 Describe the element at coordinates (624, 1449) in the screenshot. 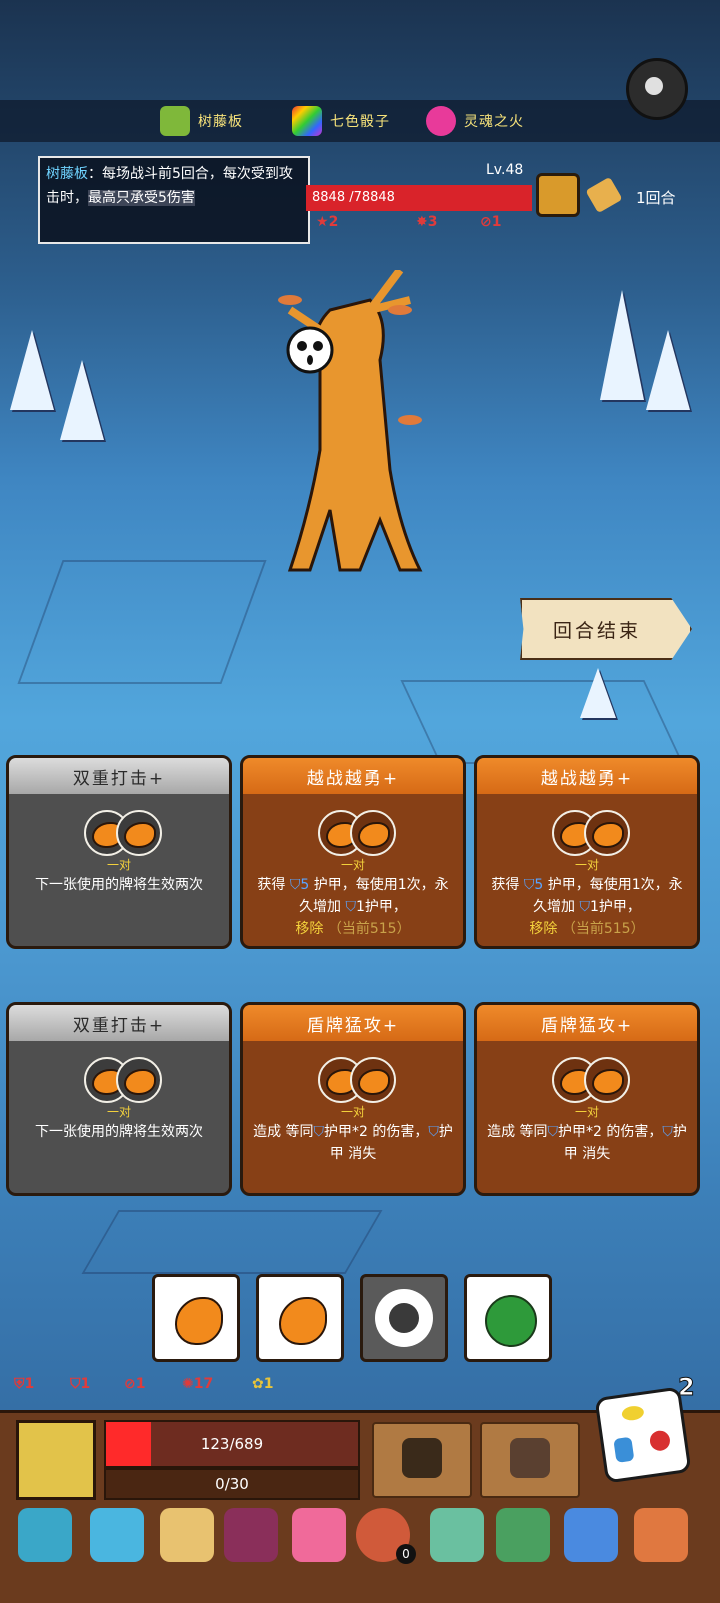

I see `blue-fruit-icon` at that location.